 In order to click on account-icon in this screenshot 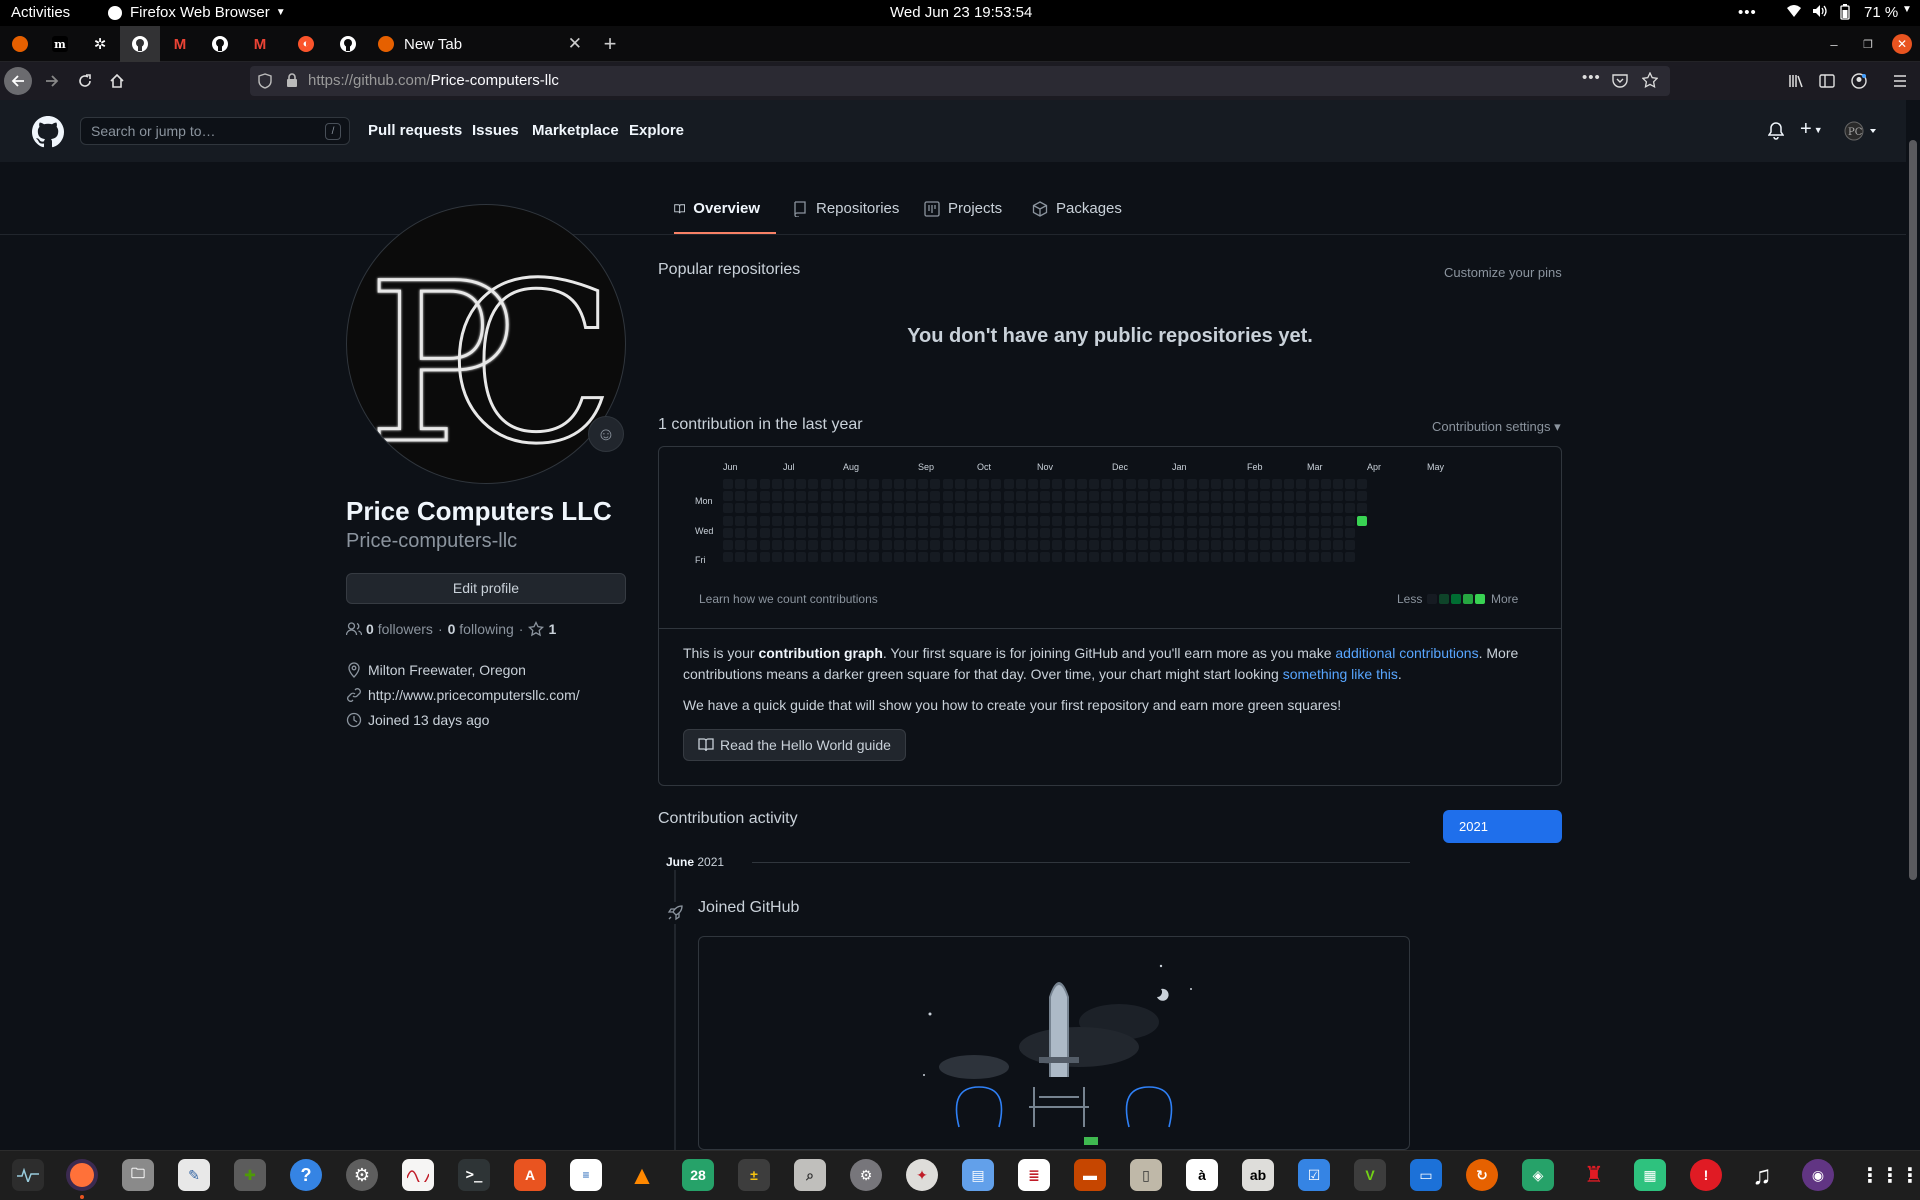, I will do `click(1859, 81)`.